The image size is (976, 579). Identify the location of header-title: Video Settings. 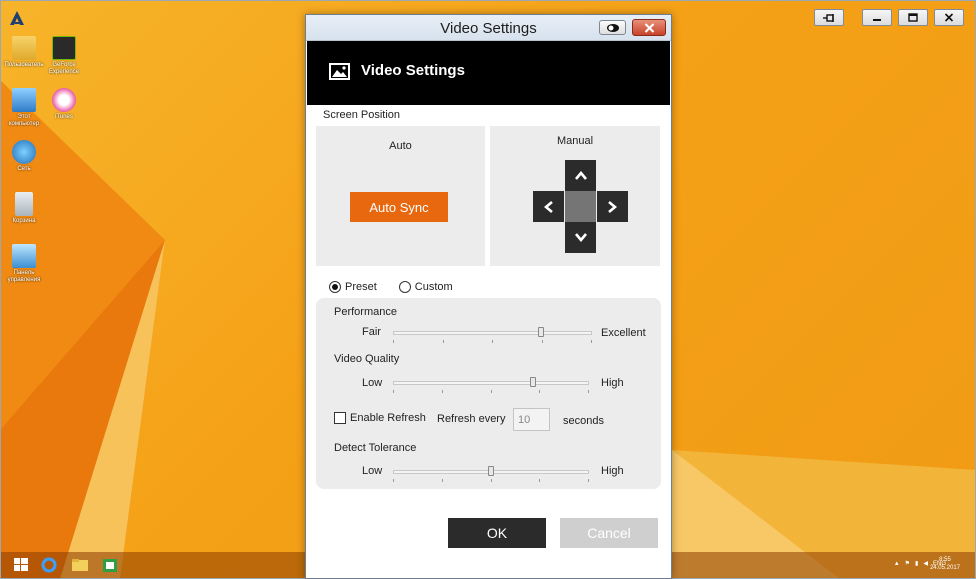
(413, 70).